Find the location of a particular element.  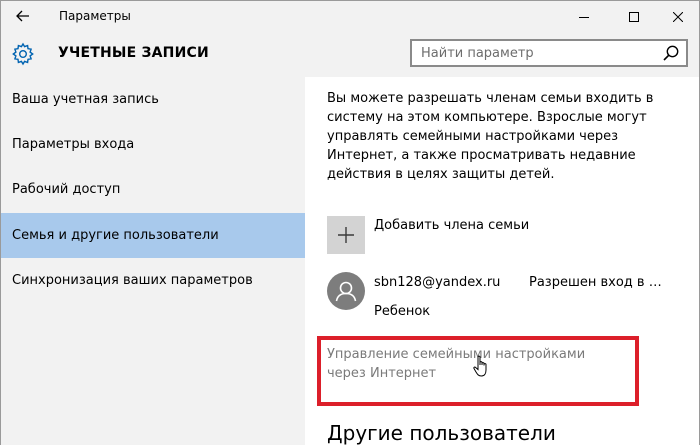

avatar is located at coordinates (346, 291).